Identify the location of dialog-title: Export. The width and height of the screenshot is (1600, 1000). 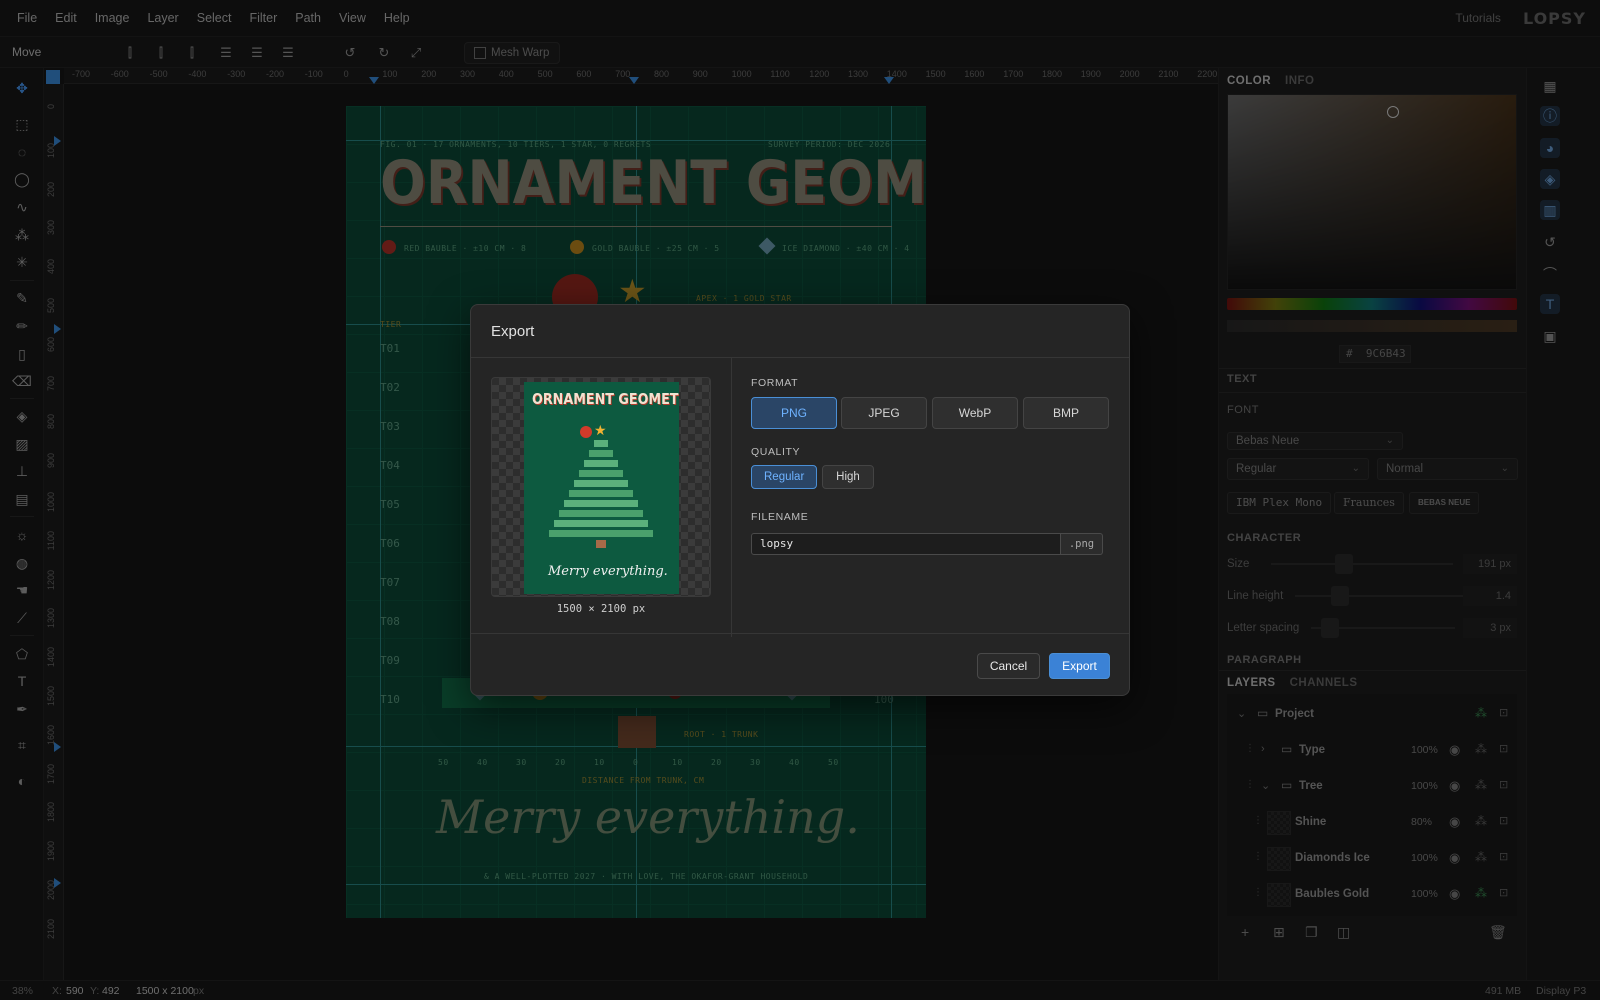
(513, 331).